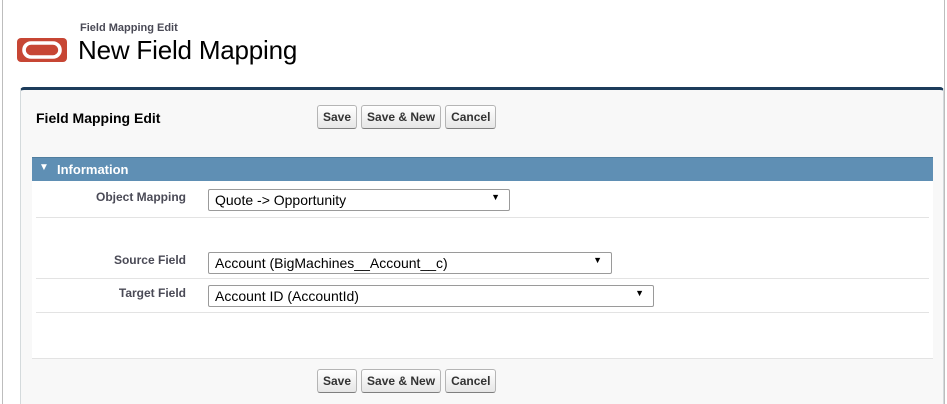 The height and width of the screenshot is (404, 947). I want to click on target-field-select: Account ID (AccountId) ▼, so click(431, 296).